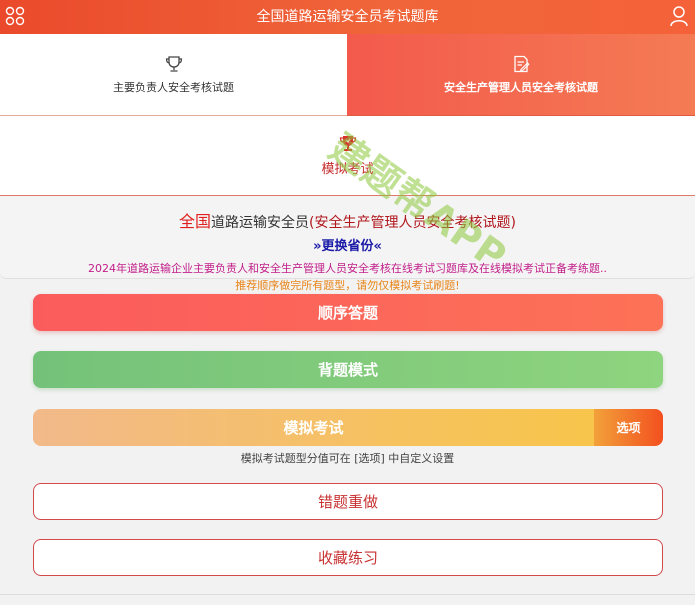 The image size is (695, 605). I want to click on exam-title: 全国道路运输安全员(安全生产管理人员安全考核试题), so click(347, 220).